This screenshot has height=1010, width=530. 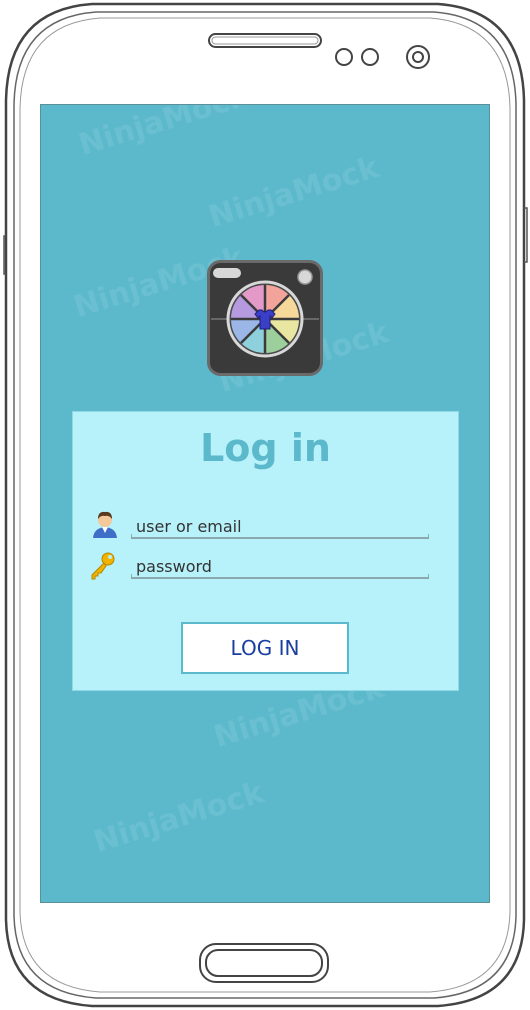 I want to click on login-button: LOG IN, so click(x=265, y=648).